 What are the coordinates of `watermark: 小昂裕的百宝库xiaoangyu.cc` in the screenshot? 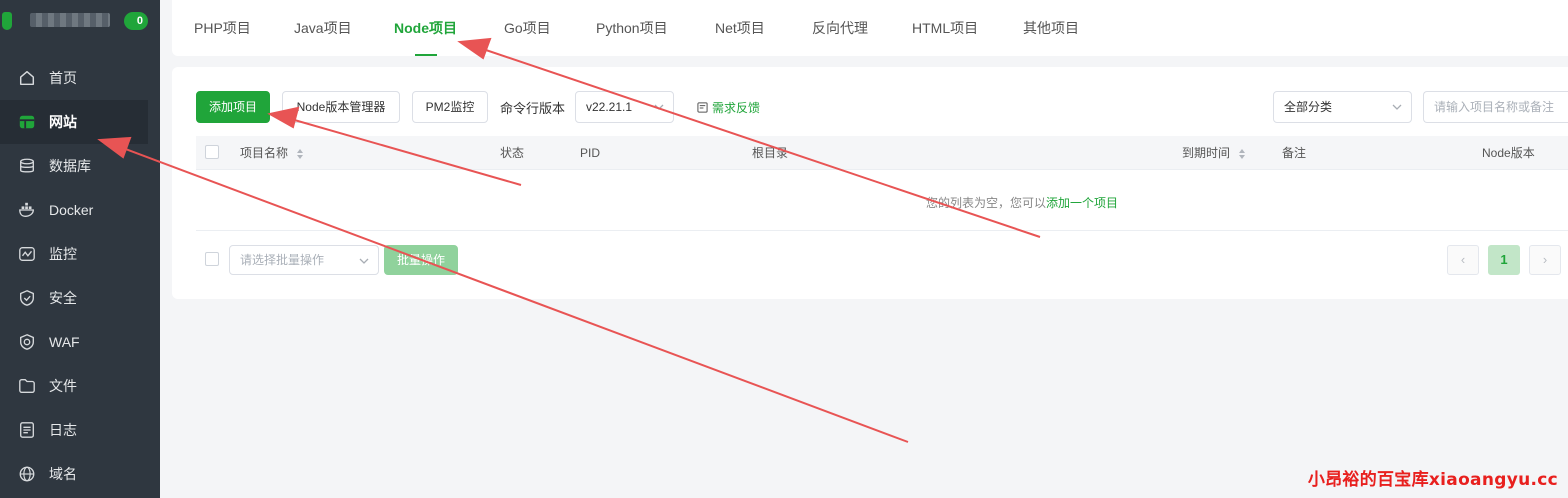 It's located at (1432, 480).